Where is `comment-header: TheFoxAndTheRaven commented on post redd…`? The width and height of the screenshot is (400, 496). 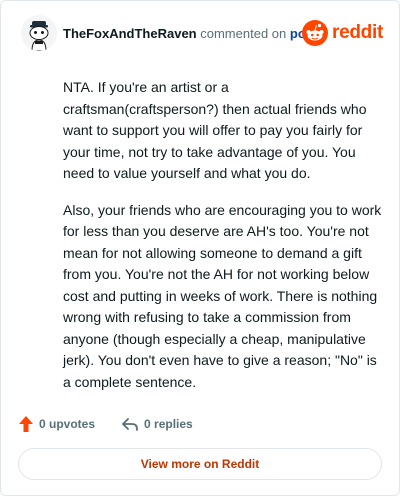 comment-header: TheFoxAndTheRaven commented on post redd… is located at coordinates (202, 34).